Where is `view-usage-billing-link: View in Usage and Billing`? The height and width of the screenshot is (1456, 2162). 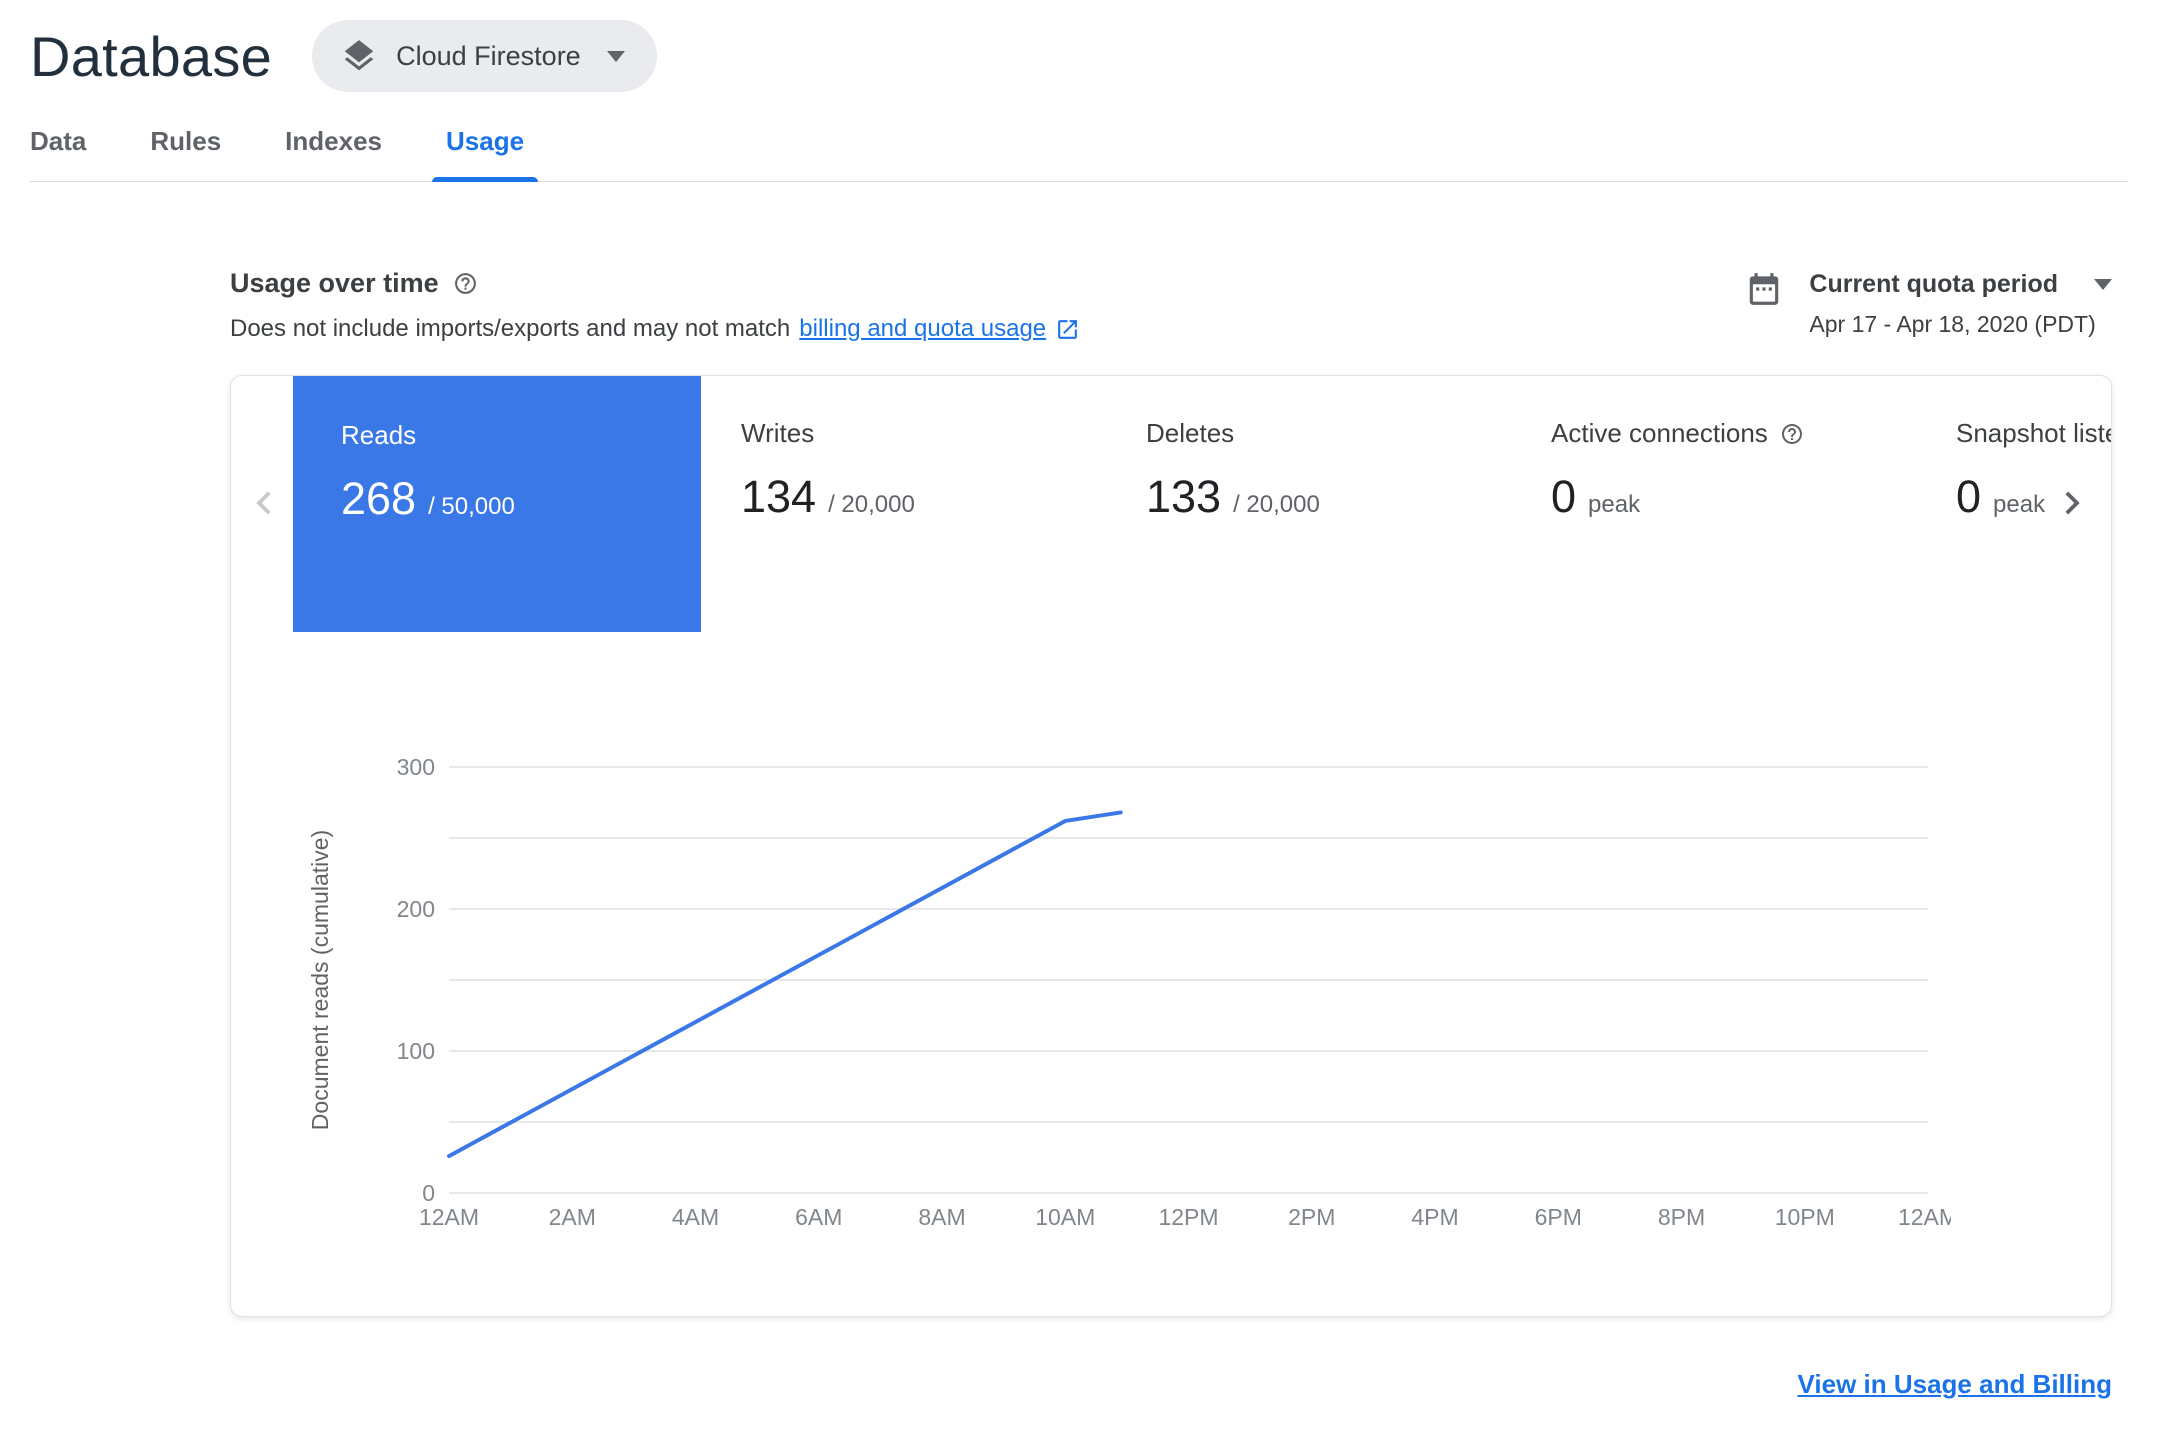
view-usage-billing-link: View in Usage and Billing is located at coordinates (1955, 1384).